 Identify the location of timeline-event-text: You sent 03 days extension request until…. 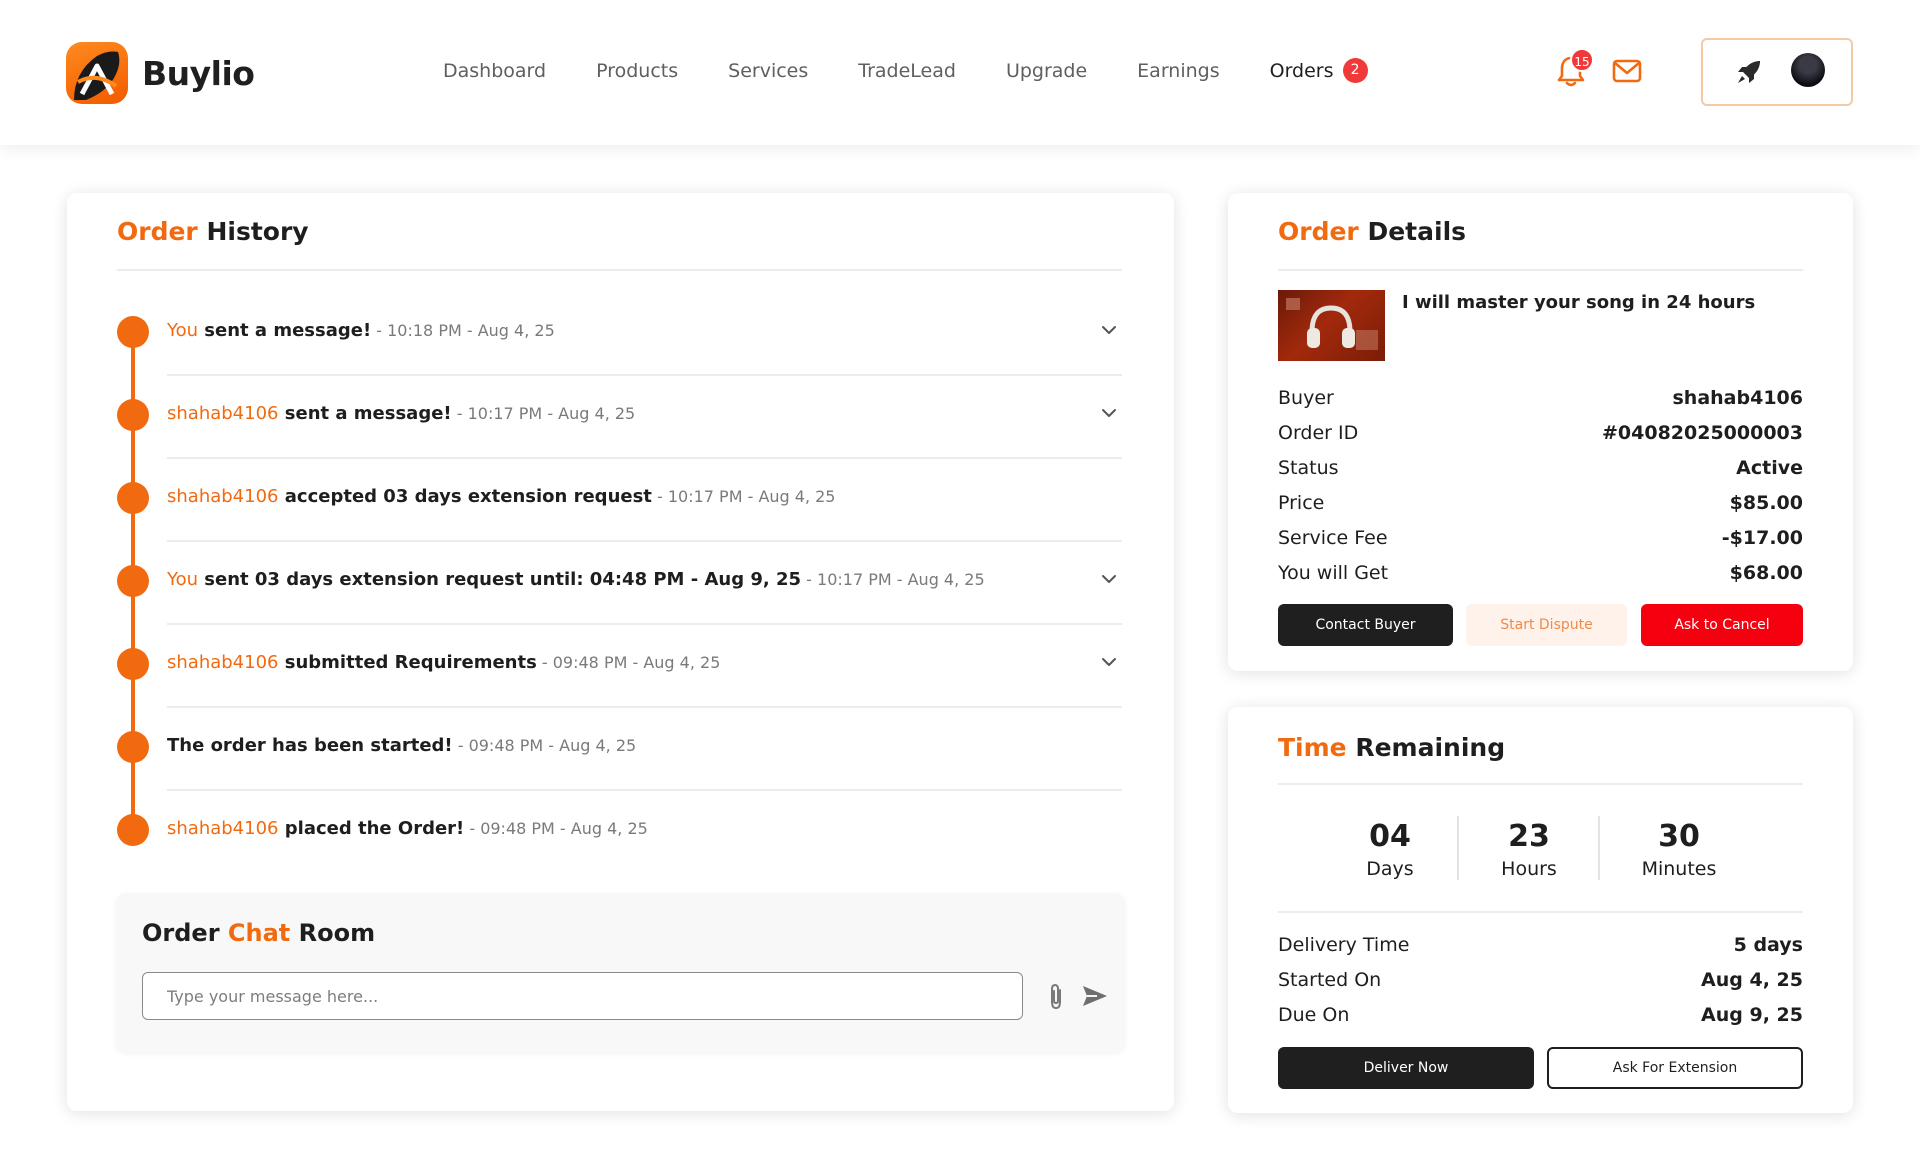
(576, 579).